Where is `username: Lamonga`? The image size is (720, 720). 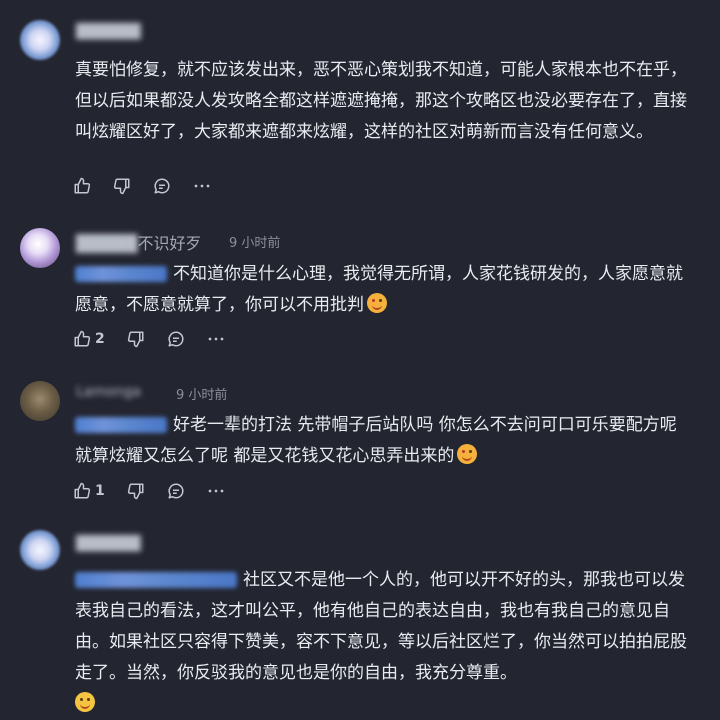
username: Lamonga is located at coordinates (108, 392).